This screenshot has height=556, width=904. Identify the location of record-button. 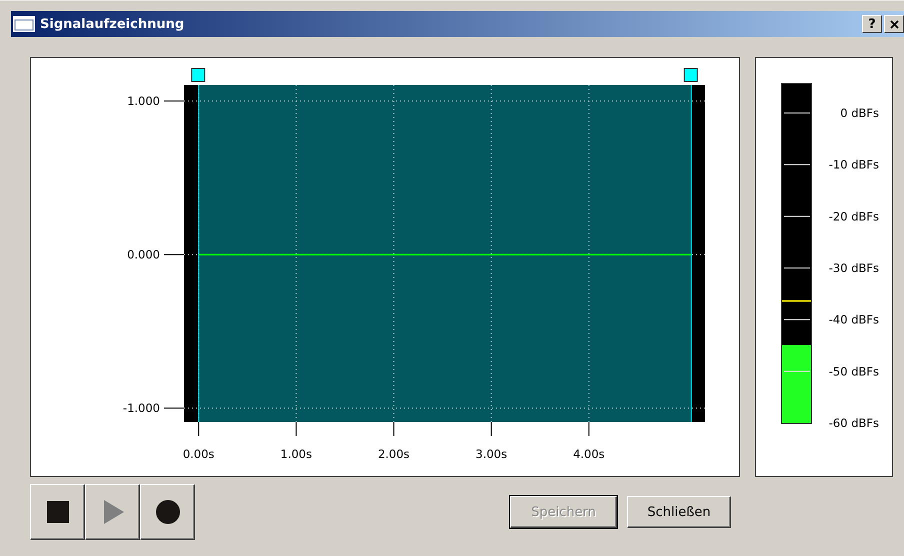
(167, 512).